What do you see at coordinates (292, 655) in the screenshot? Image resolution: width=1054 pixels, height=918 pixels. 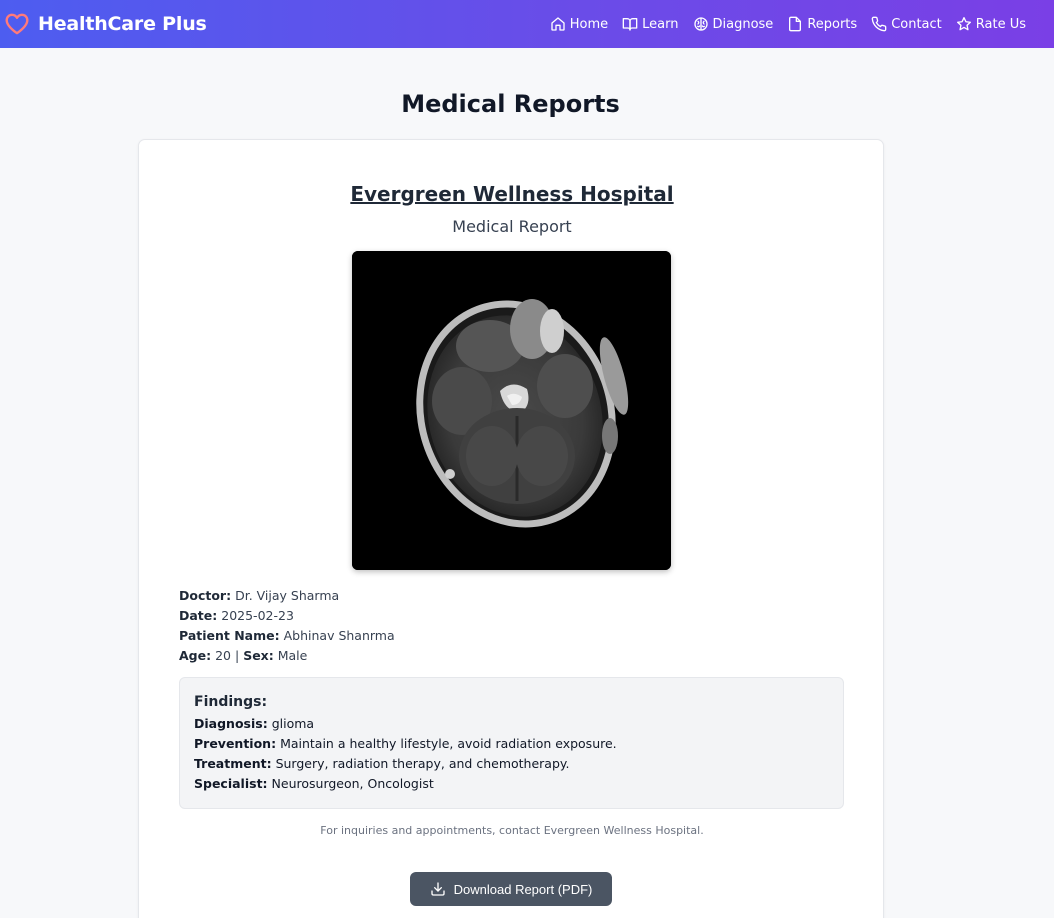 I see `sex-value: Male` at bounding box center [292, 655].